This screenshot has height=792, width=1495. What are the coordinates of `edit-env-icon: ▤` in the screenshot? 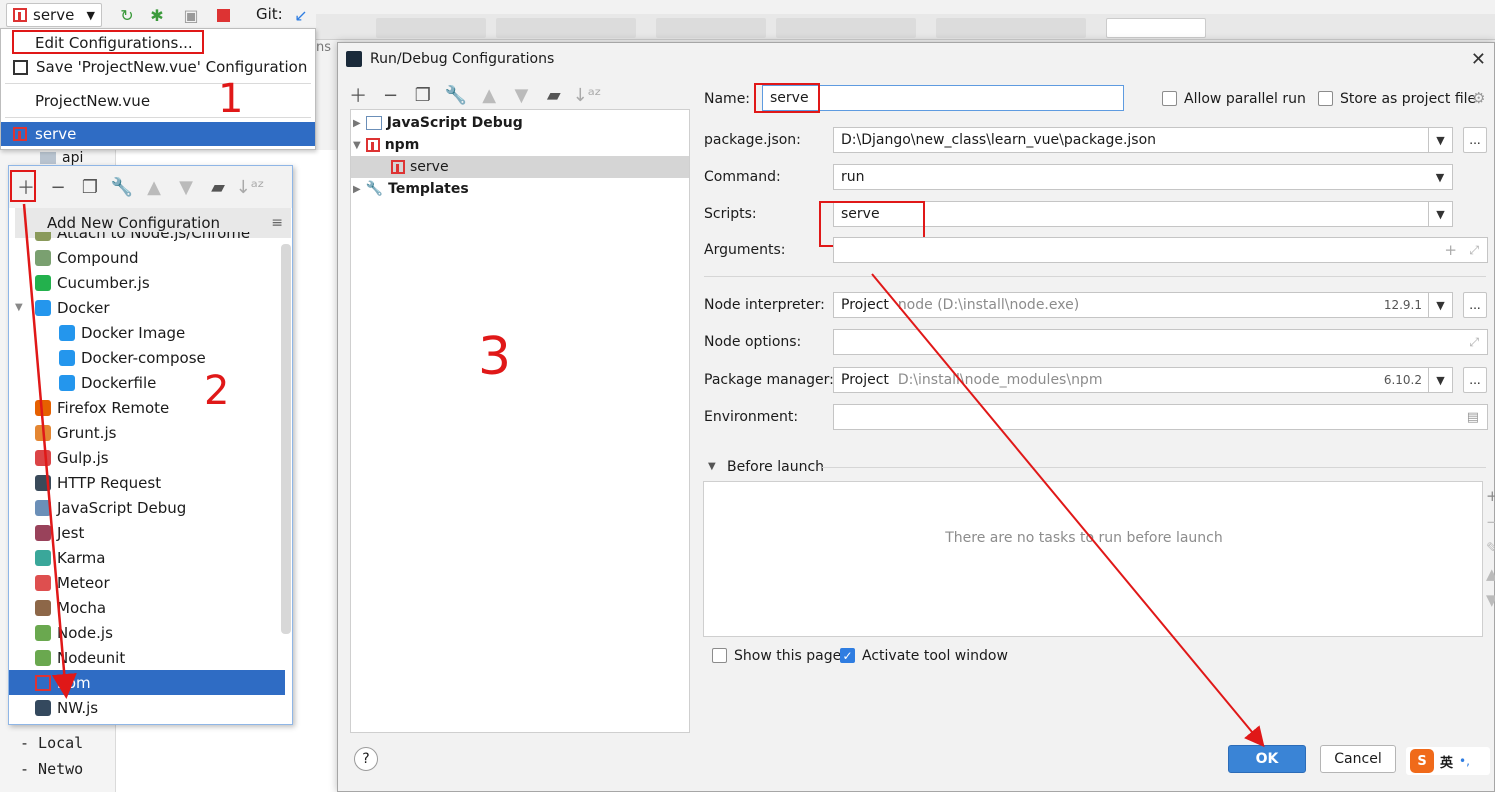 It's located at (1473, 417).